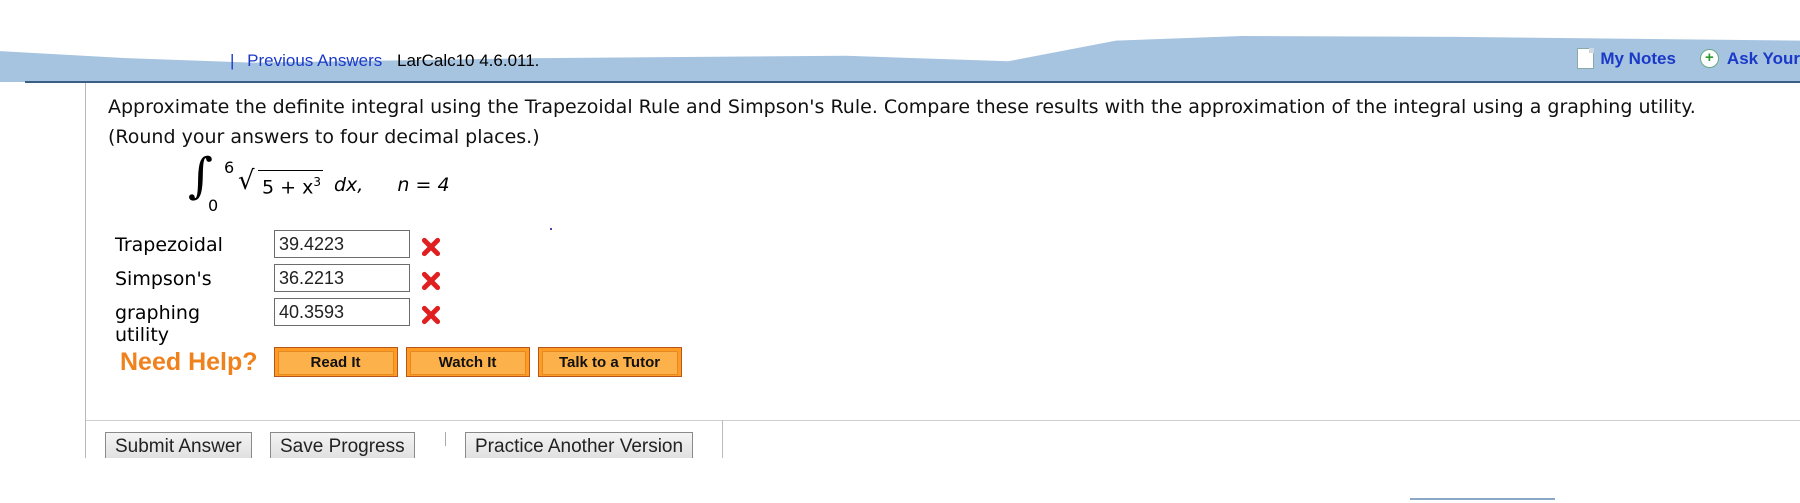  Describe the element at coordinates (163, 279) in the screenshot. I see `simpsons-label: Simpson's` at that location.